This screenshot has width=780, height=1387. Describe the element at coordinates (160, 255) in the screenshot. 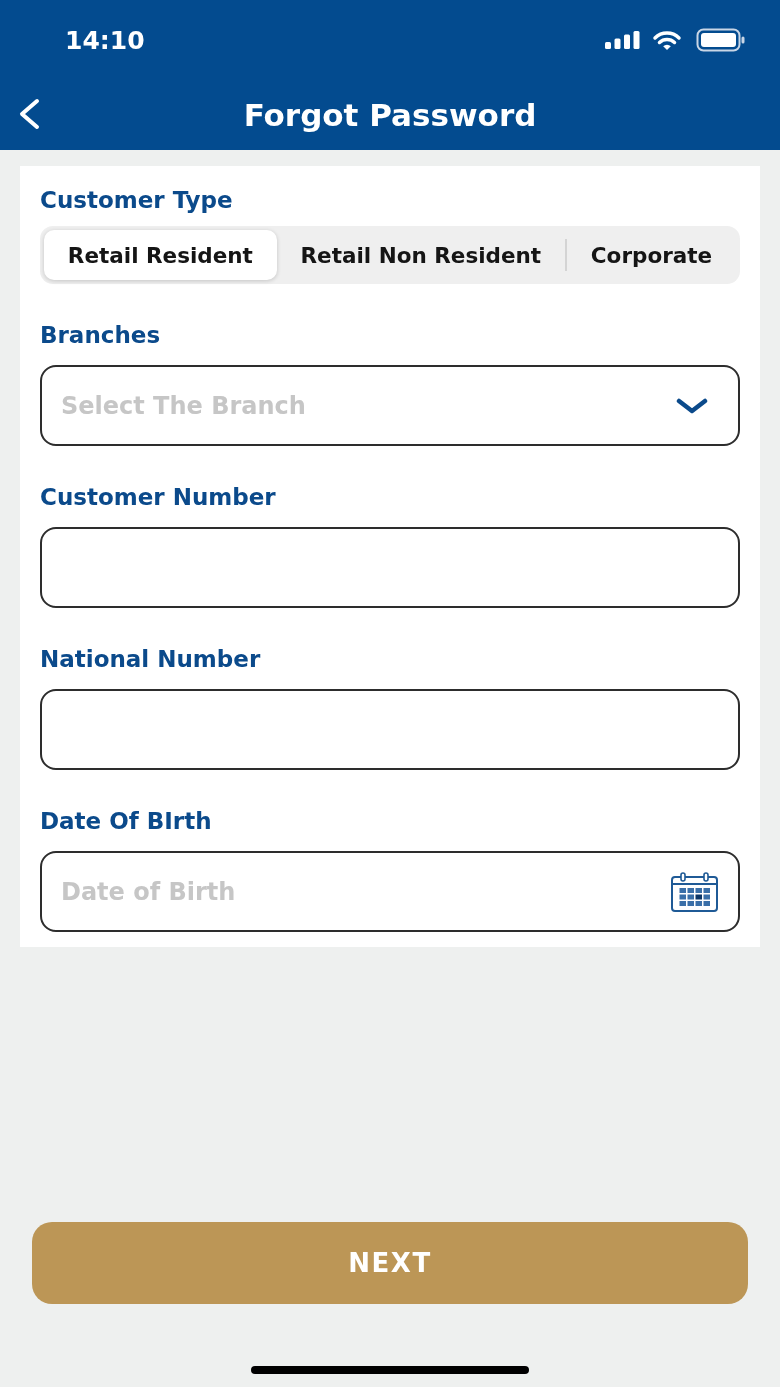

I see `segment-tab: Retail Resident` at that location.